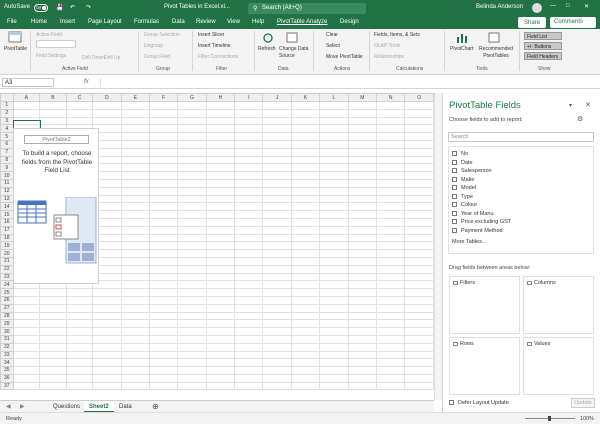  Describe the element at coordinates (479, 403) in the screenshot. I see `defer-layout-update: Defer Layout Update` at that location.